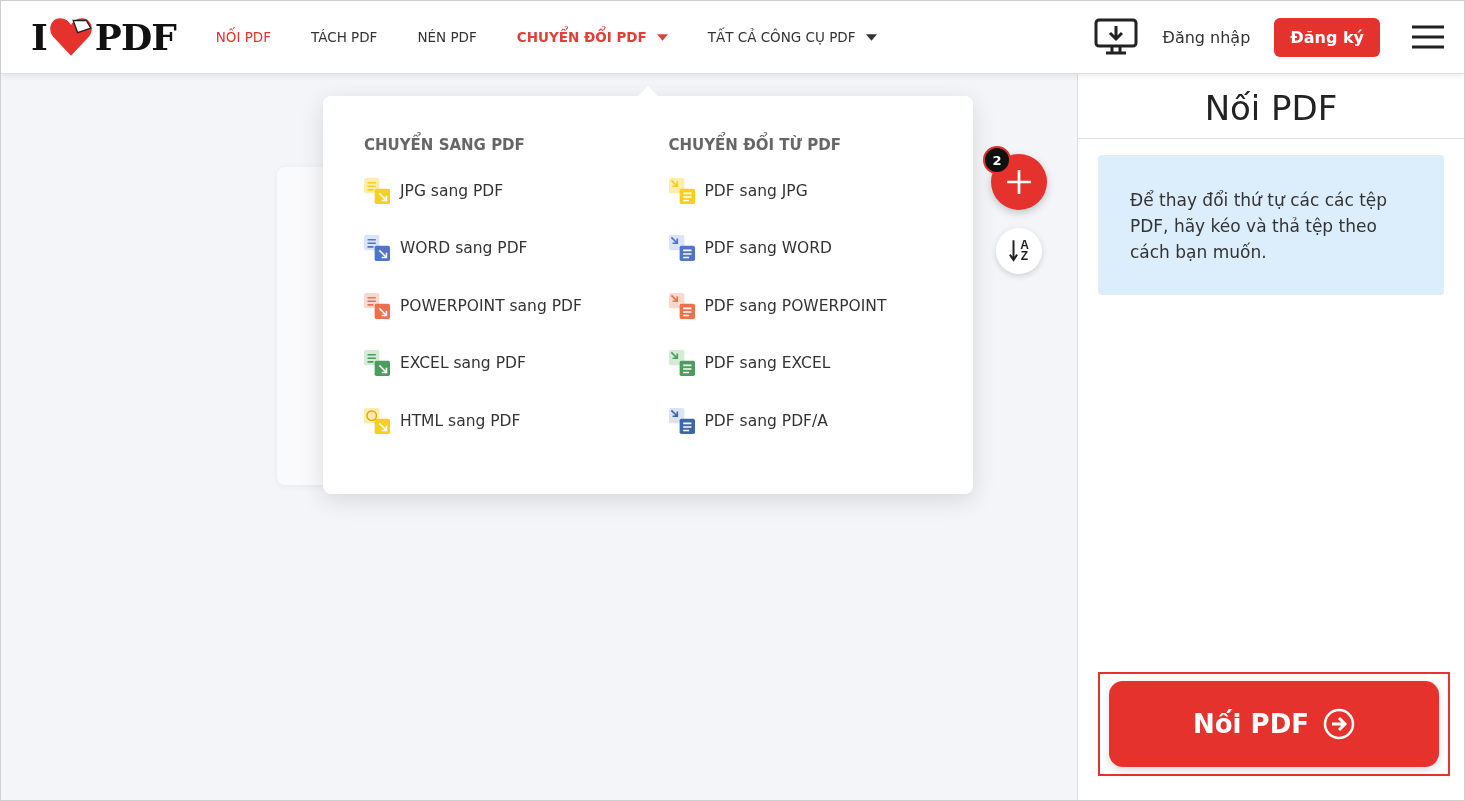 This screenshot has height=801, width=1465. I want to click on nav-link: NỐI PDF, so click(243, 37).